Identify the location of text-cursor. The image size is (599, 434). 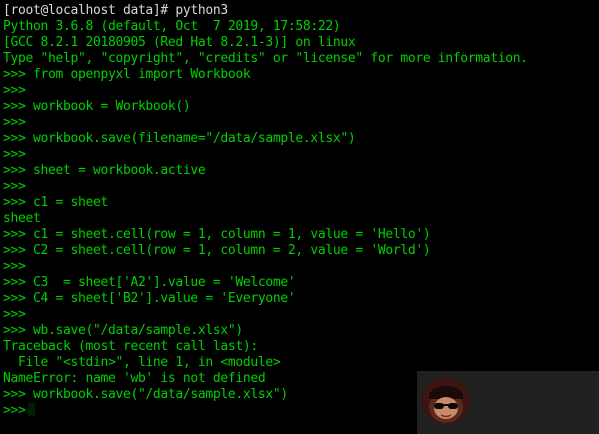
(31, 409).